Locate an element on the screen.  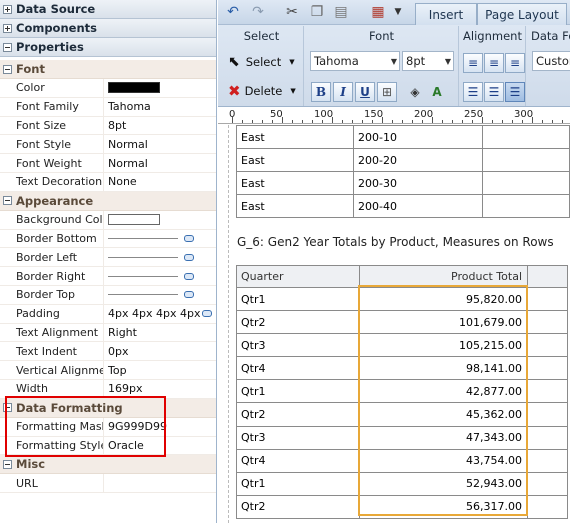
data-format-select: Custom is located at coordinates (551, 61).